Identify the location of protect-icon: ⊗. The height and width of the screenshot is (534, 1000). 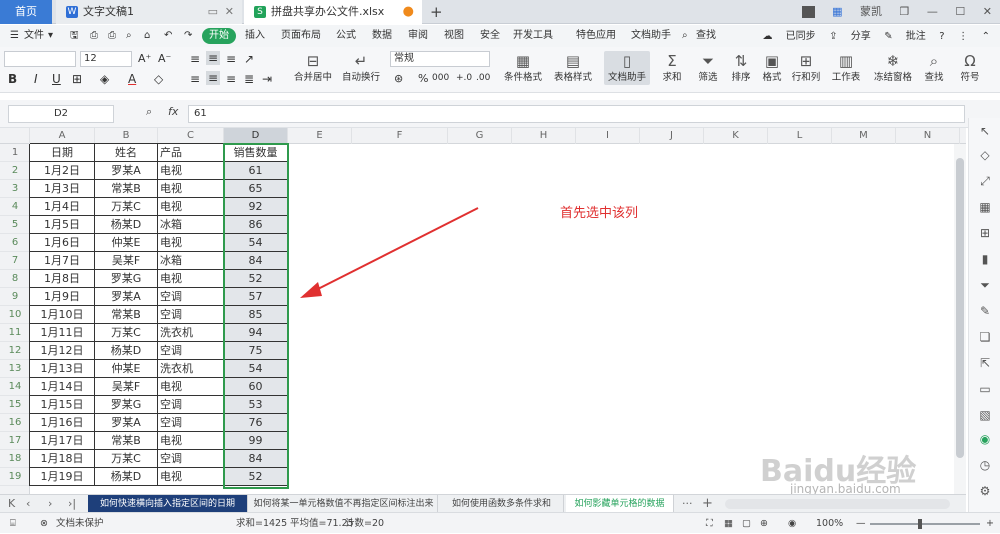
(44, 523).